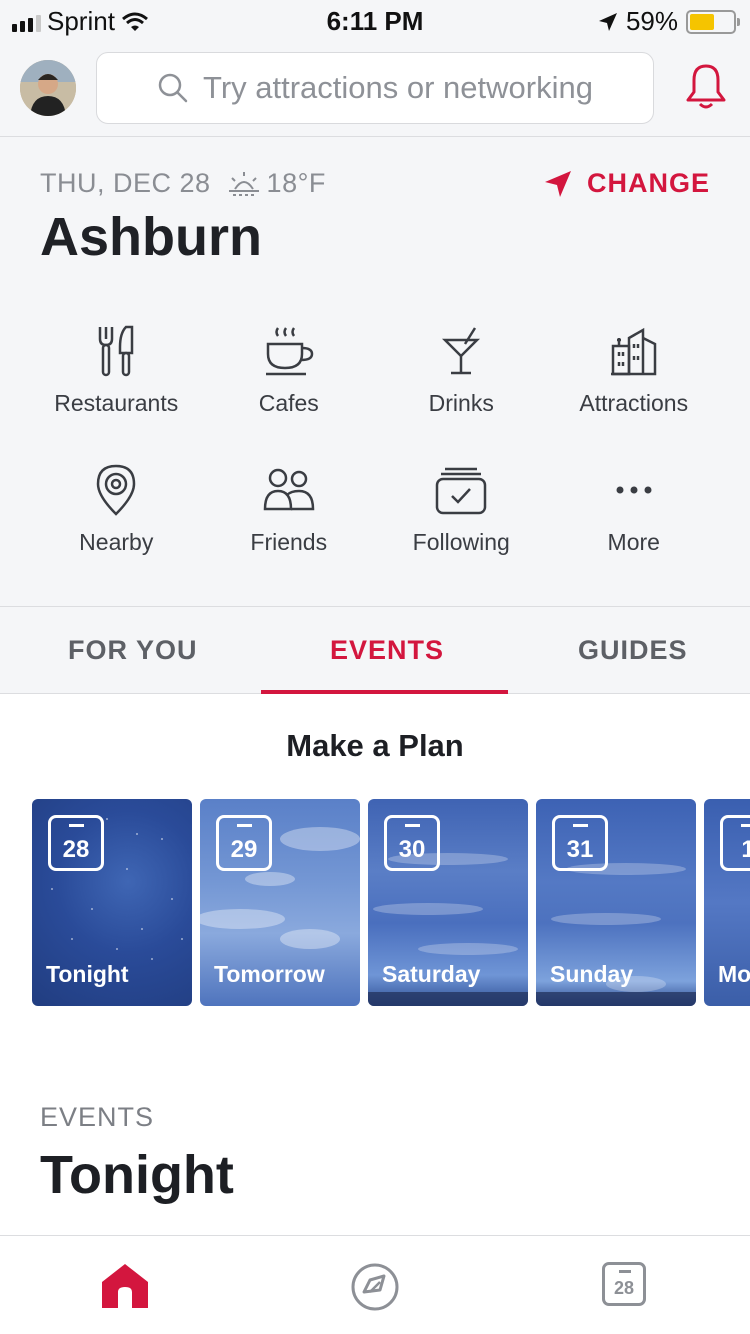 The width and height of the screenshot is (750, 1334). I want to click on nav-calendar: 28, so click(624, 1284).